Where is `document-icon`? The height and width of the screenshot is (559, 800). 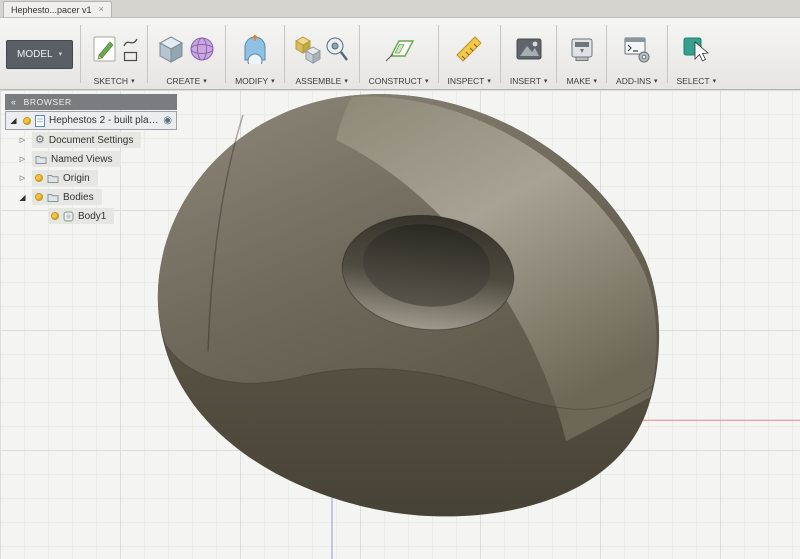 document-icon is located at coordinates (40, 120).